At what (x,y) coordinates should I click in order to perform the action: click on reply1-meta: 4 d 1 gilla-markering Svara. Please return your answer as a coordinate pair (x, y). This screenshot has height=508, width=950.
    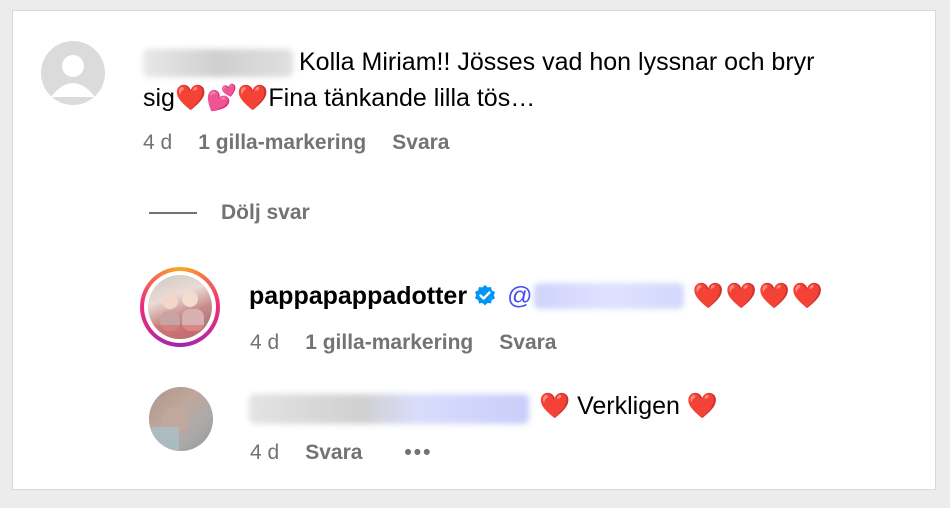
    Looking at the image, I should click on (403, 343).